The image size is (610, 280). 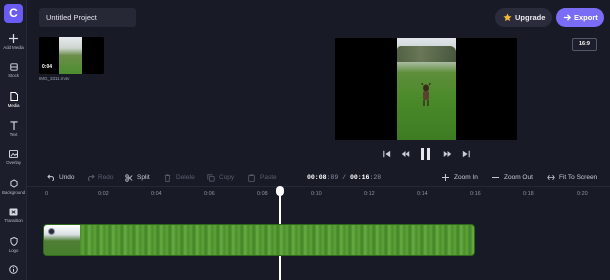 What do you see at coordinates (179, 178) in the screenshot?
I see `delete-button: Delete` at bounding box center [179, 178].